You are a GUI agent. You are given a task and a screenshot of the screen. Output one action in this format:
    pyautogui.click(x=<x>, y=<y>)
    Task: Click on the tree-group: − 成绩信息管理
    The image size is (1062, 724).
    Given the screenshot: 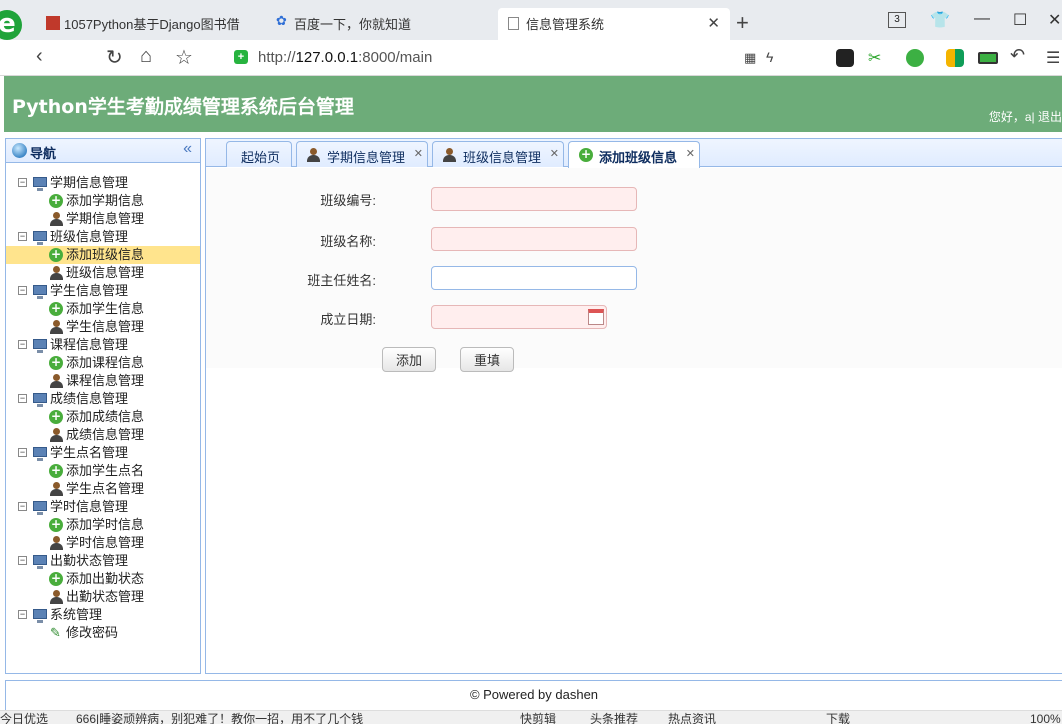 What is the action you would take?
    pyautogui.click(x=103, y=399)
    